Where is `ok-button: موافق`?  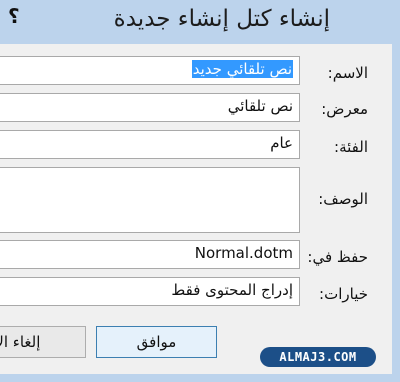 ok-button: موافق is located at coordinates (156, 342).